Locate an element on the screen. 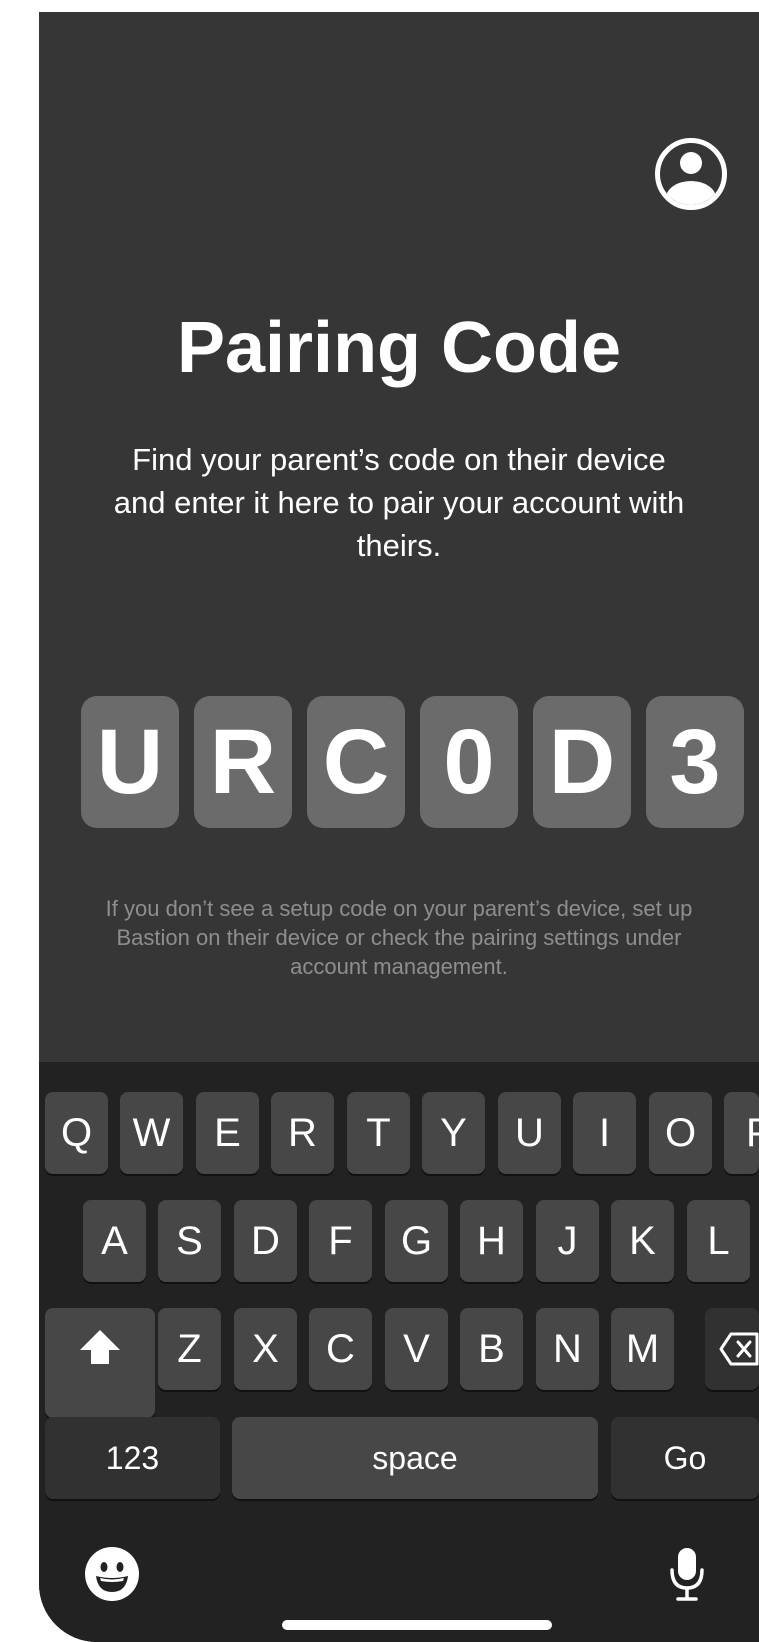  key-z: Z is located at coordinates (189, 1349).